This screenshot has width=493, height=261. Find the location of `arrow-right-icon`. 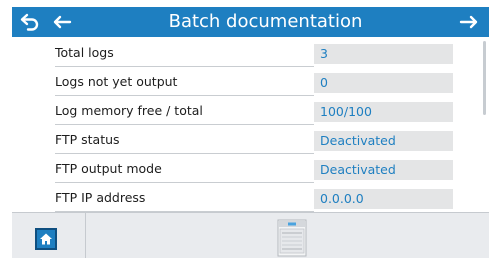

arrow-right-icon is located at coordinates (468, 22).